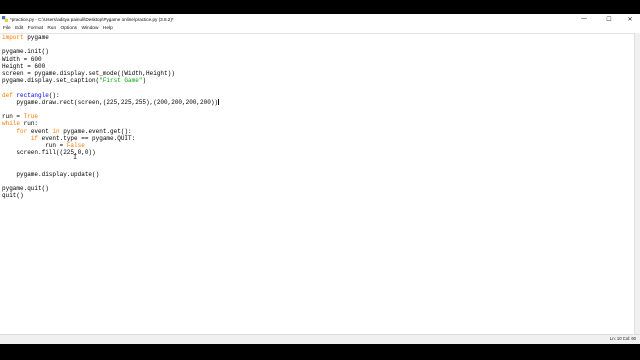 Image resolution: width=640 pixels, height=360 pixels. Describe the element at coordinates (51, 28) in the screenshot. I see `menu-run: Run` at that location.